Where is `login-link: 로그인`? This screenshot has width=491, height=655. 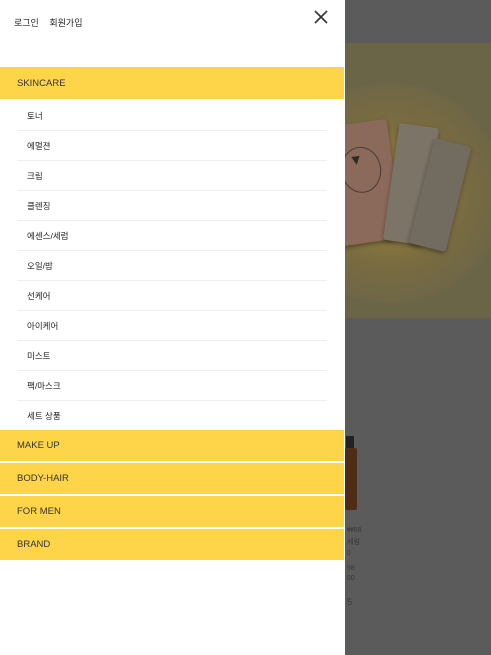 login-link: 로그인 is located at coordinates (26, 23).